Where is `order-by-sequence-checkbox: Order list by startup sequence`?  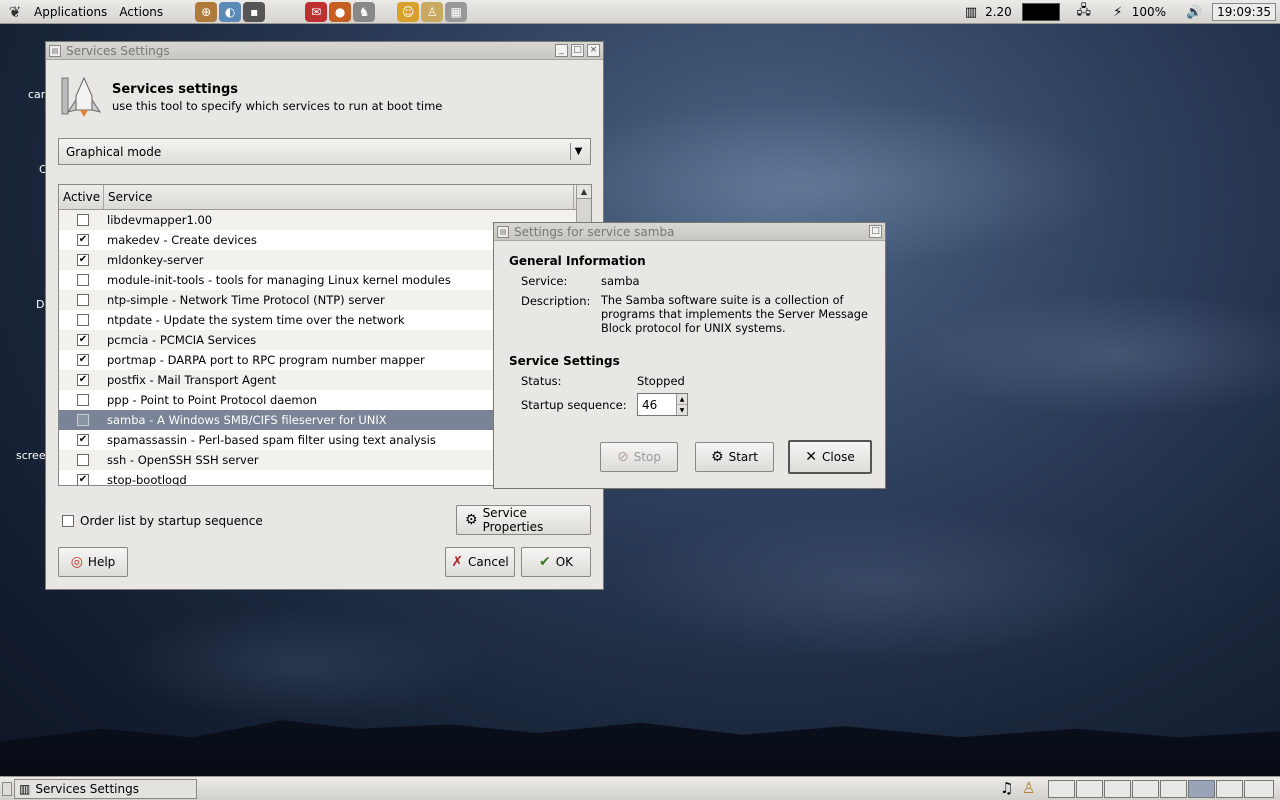
order-by-sequence-checkbox: Order list by startup sequence is located at coordinates (162, 521).